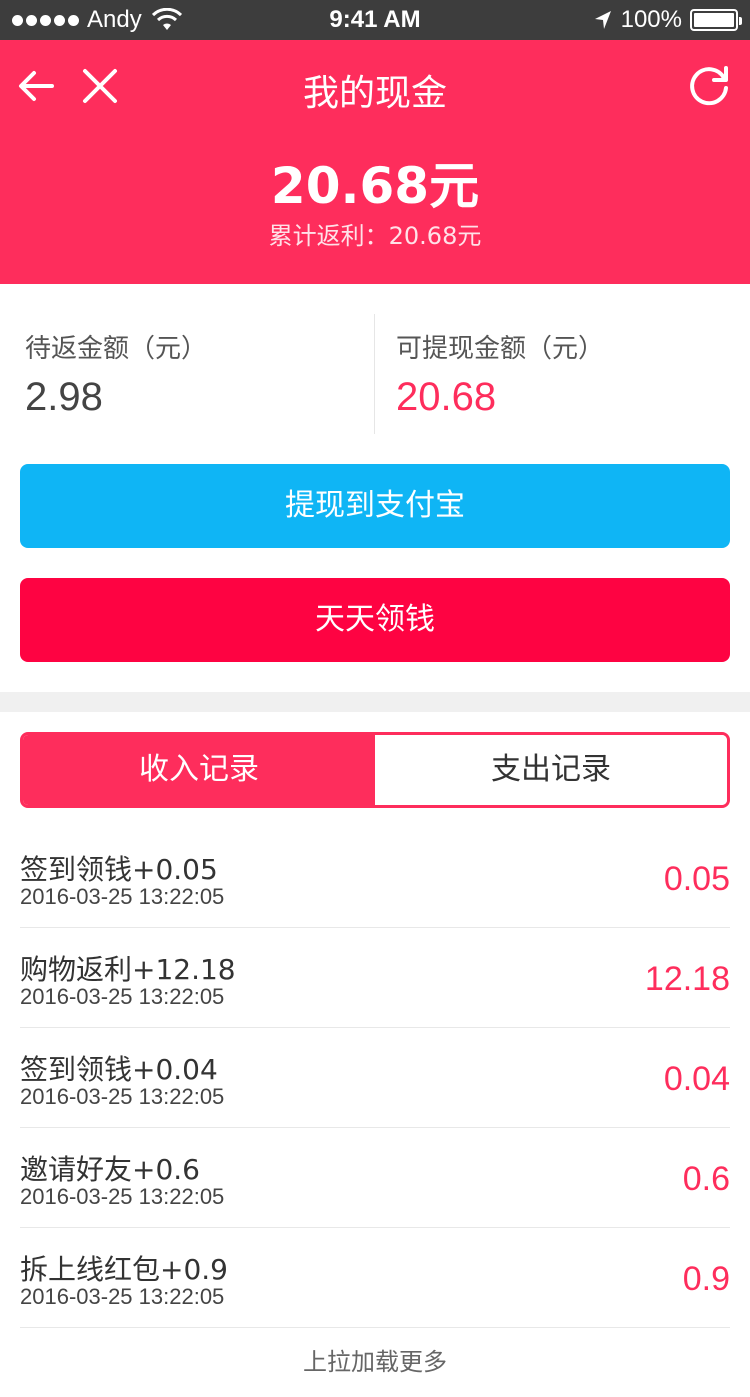 Image resolution: width=750 pixels, height=1397 pixels. I want to click on list-item: 购物返利+12.18 2016-03-25 13:22:05 12.18, so click(375, 978).